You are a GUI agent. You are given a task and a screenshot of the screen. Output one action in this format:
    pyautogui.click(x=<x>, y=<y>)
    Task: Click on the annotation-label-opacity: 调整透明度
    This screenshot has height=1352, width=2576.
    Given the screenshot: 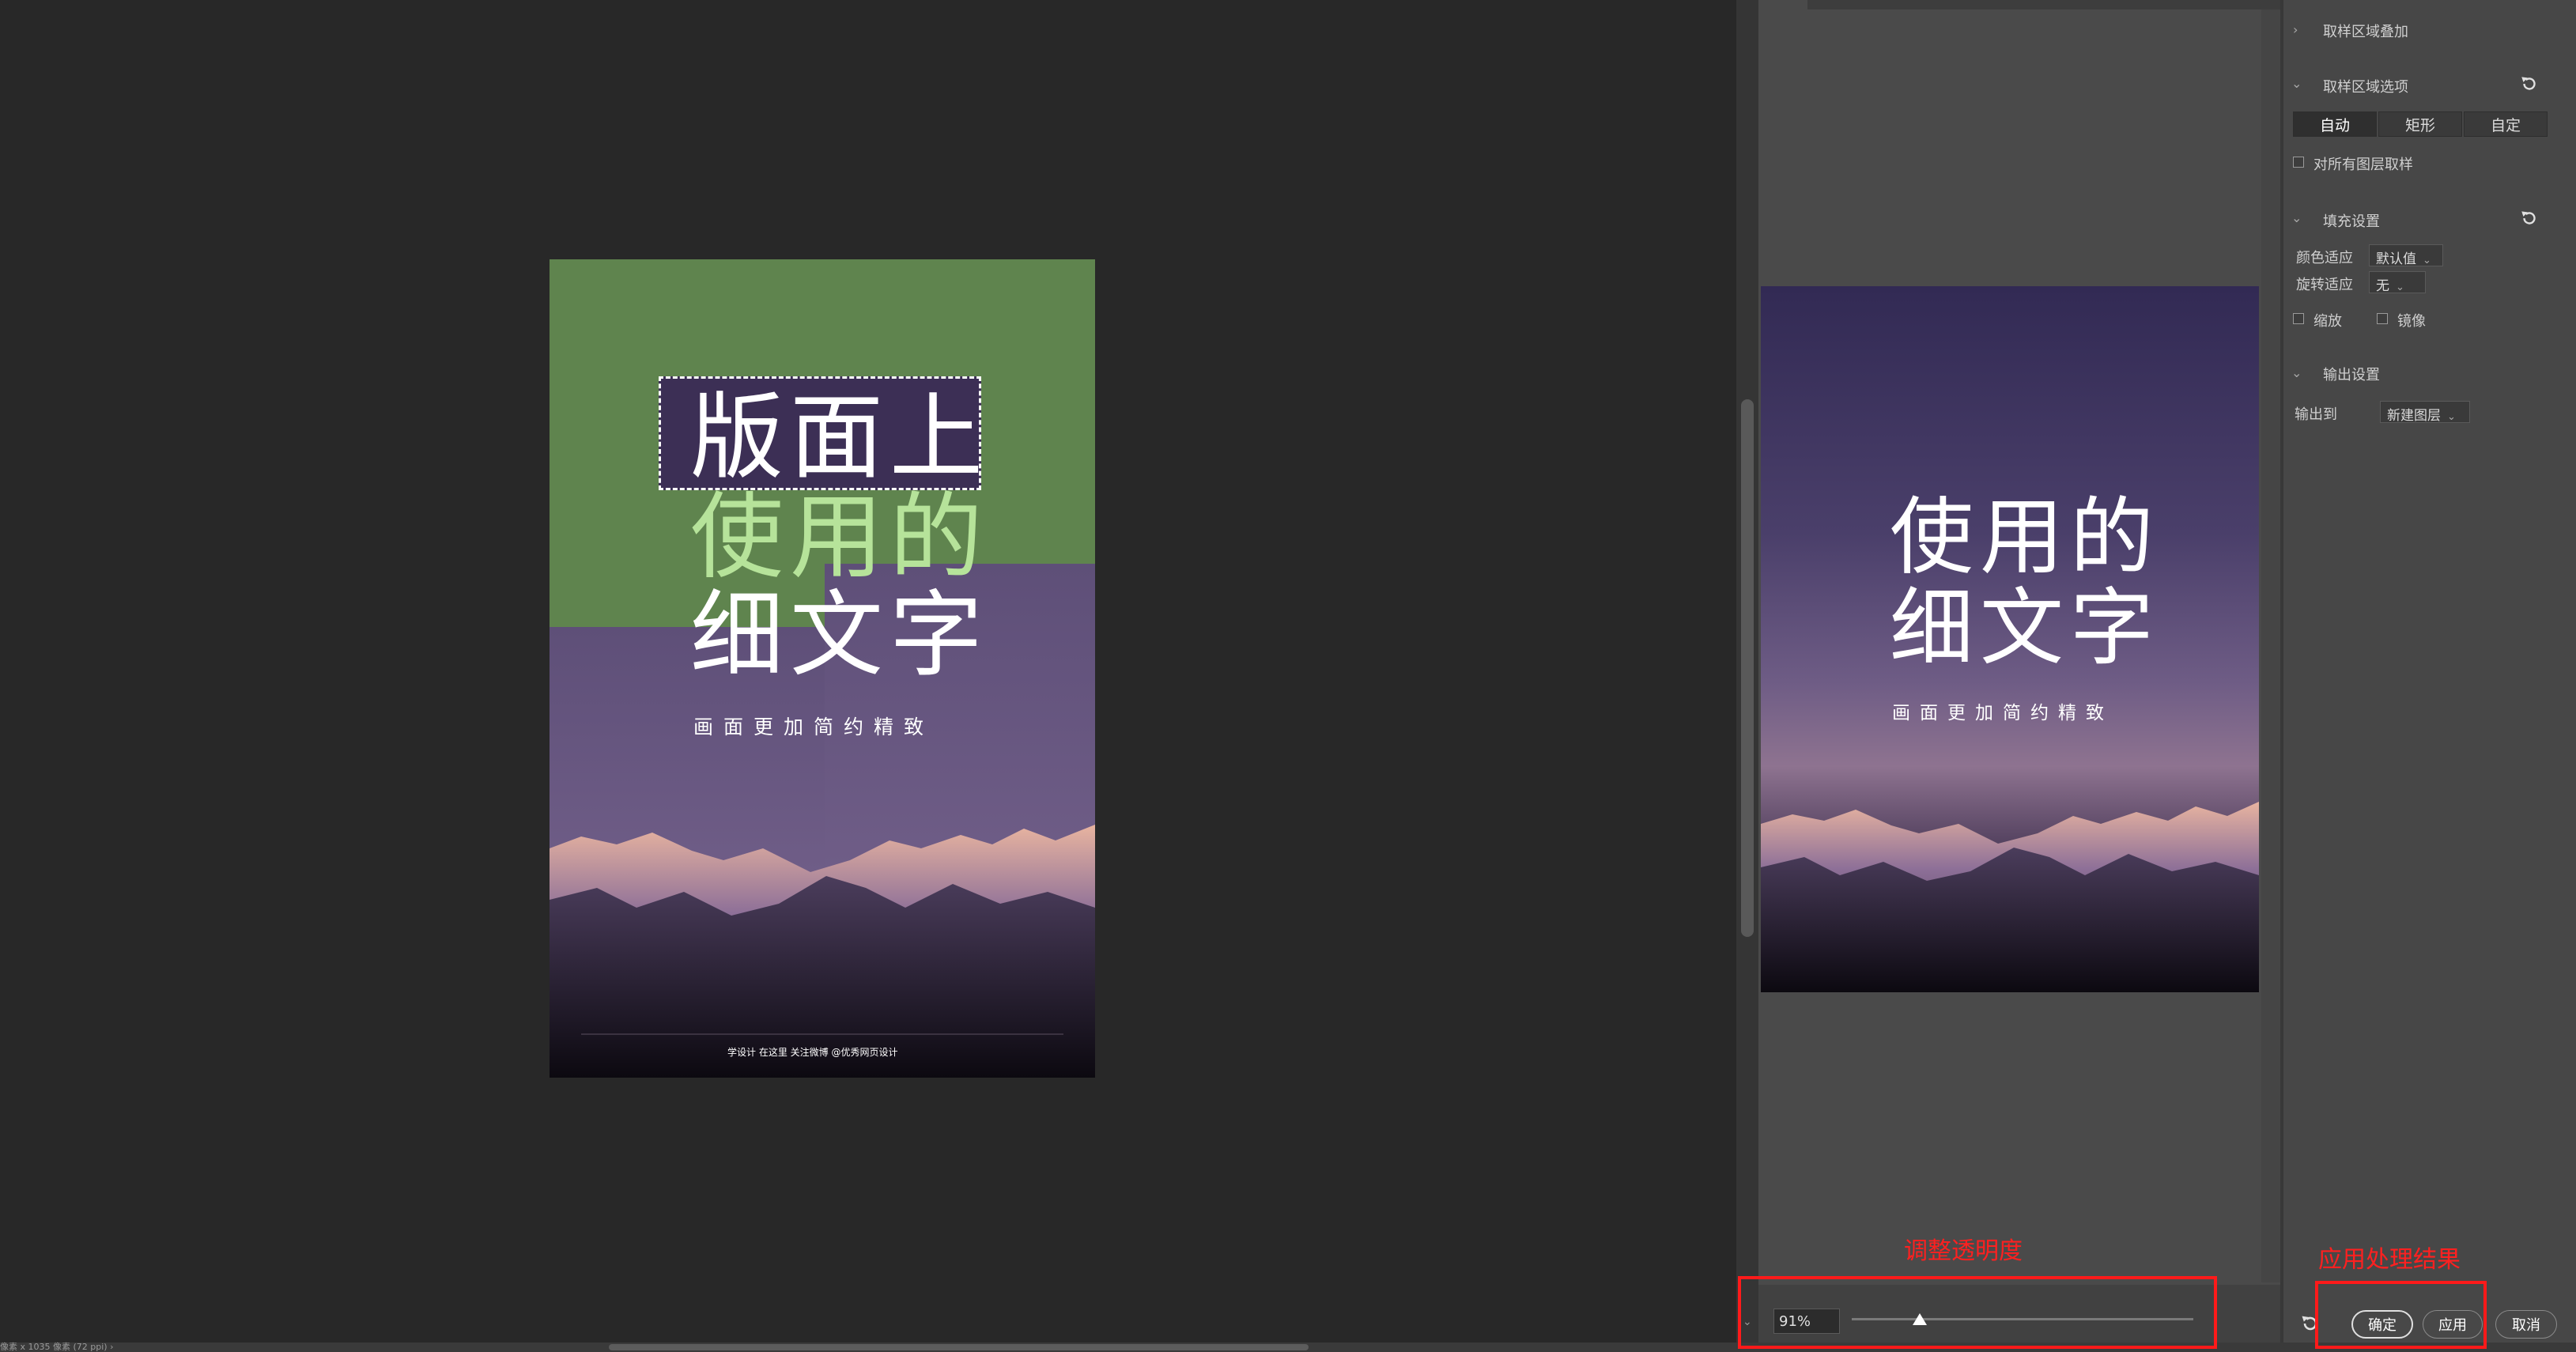 What is the action you would take?
    pyautogui.click(x=1963, y=1251)
    